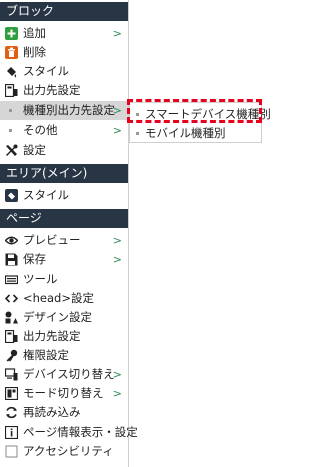 The width and height of the screenshot is (320, 467). I want to click on info-icon, so click(11, 432).